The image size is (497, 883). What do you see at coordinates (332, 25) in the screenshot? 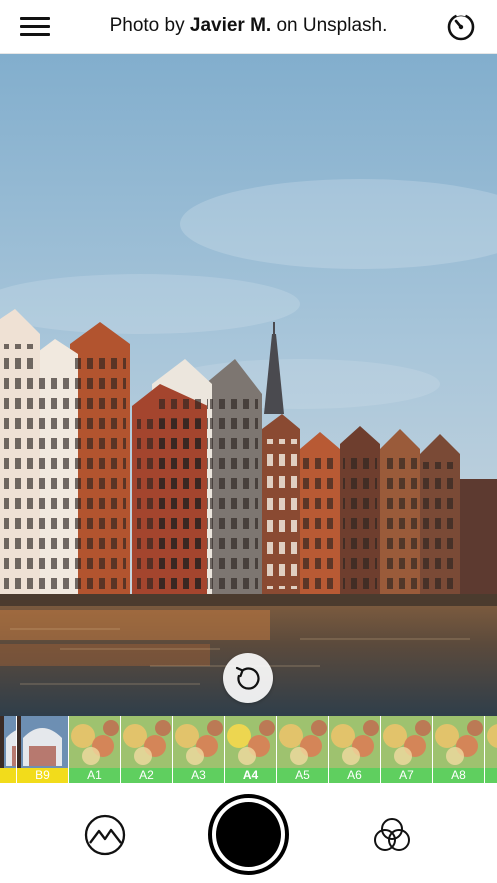
I see `title-suffix: on Unsplash.` at bounding box center [332, 25].